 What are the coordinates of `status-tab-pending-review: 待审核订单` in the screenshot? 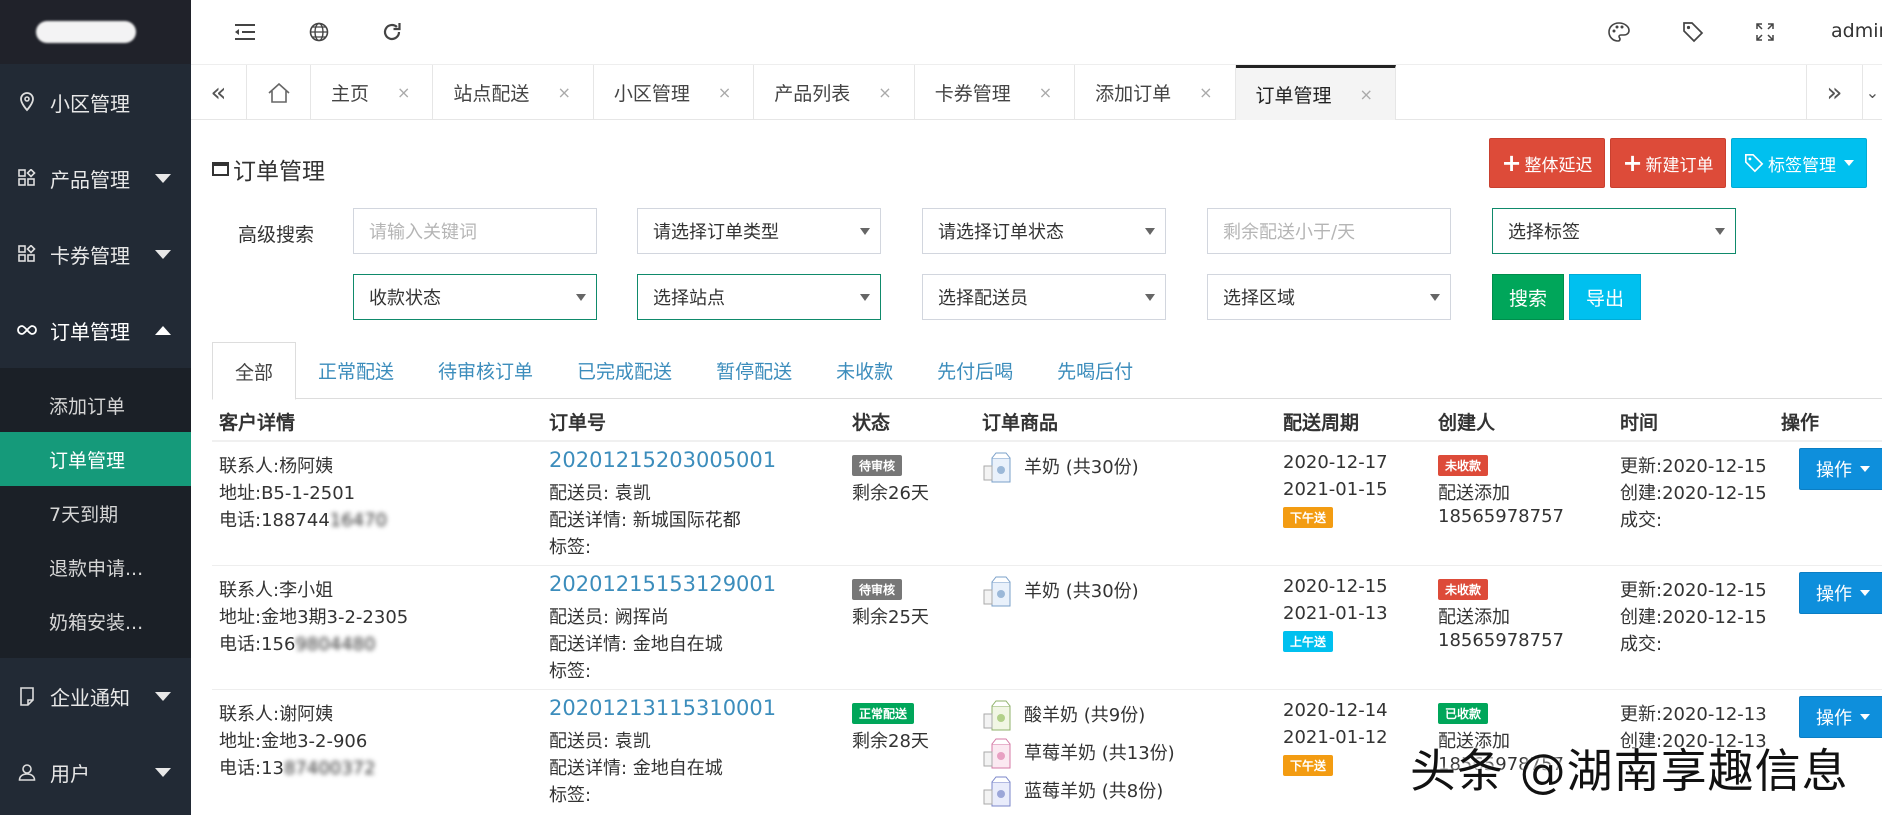 It's located at (485, 370).